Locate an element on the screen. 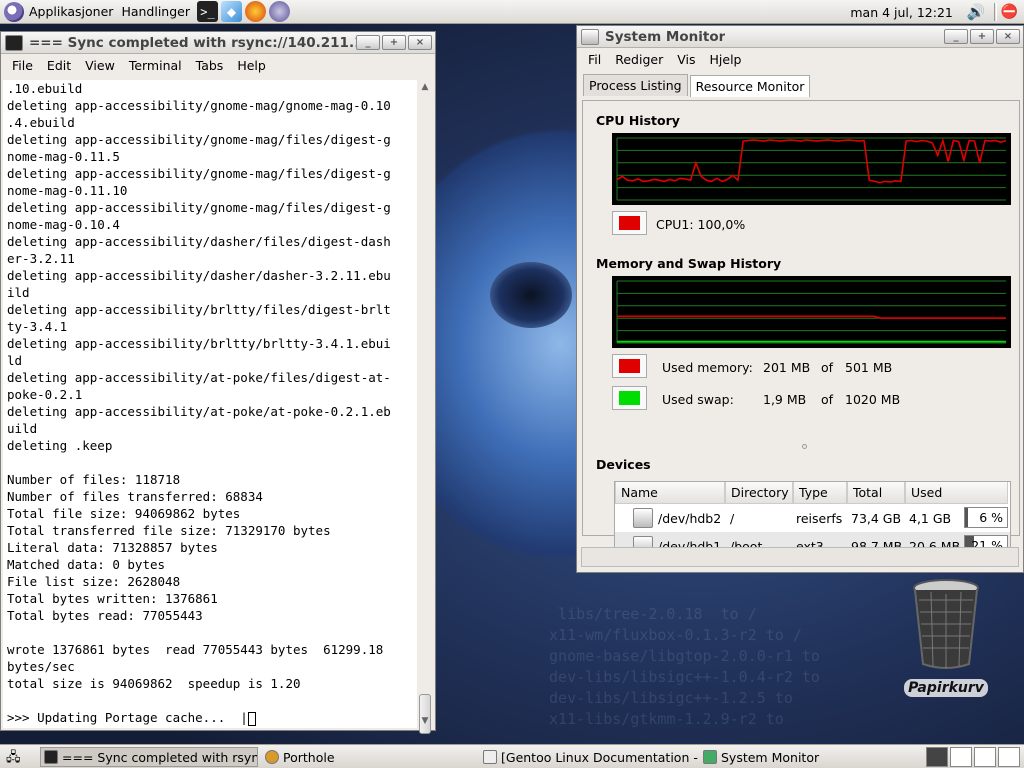  terminal-line: er-3.2.11 is located at coordinates (41, 258).